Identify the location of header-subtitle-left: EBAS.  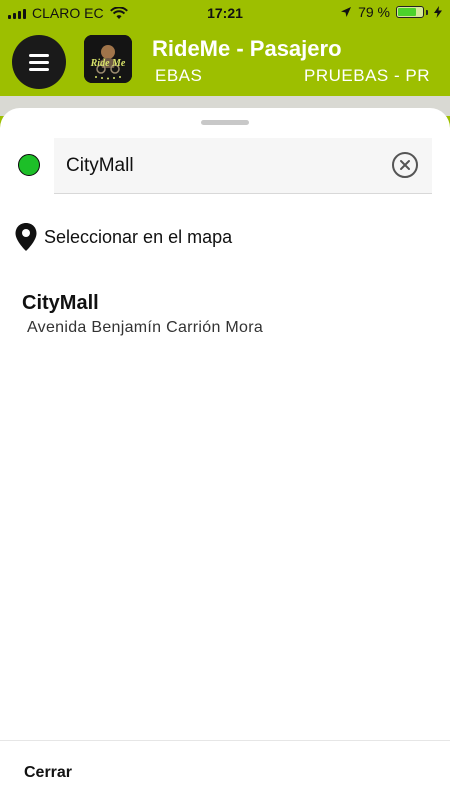
(179, 75).